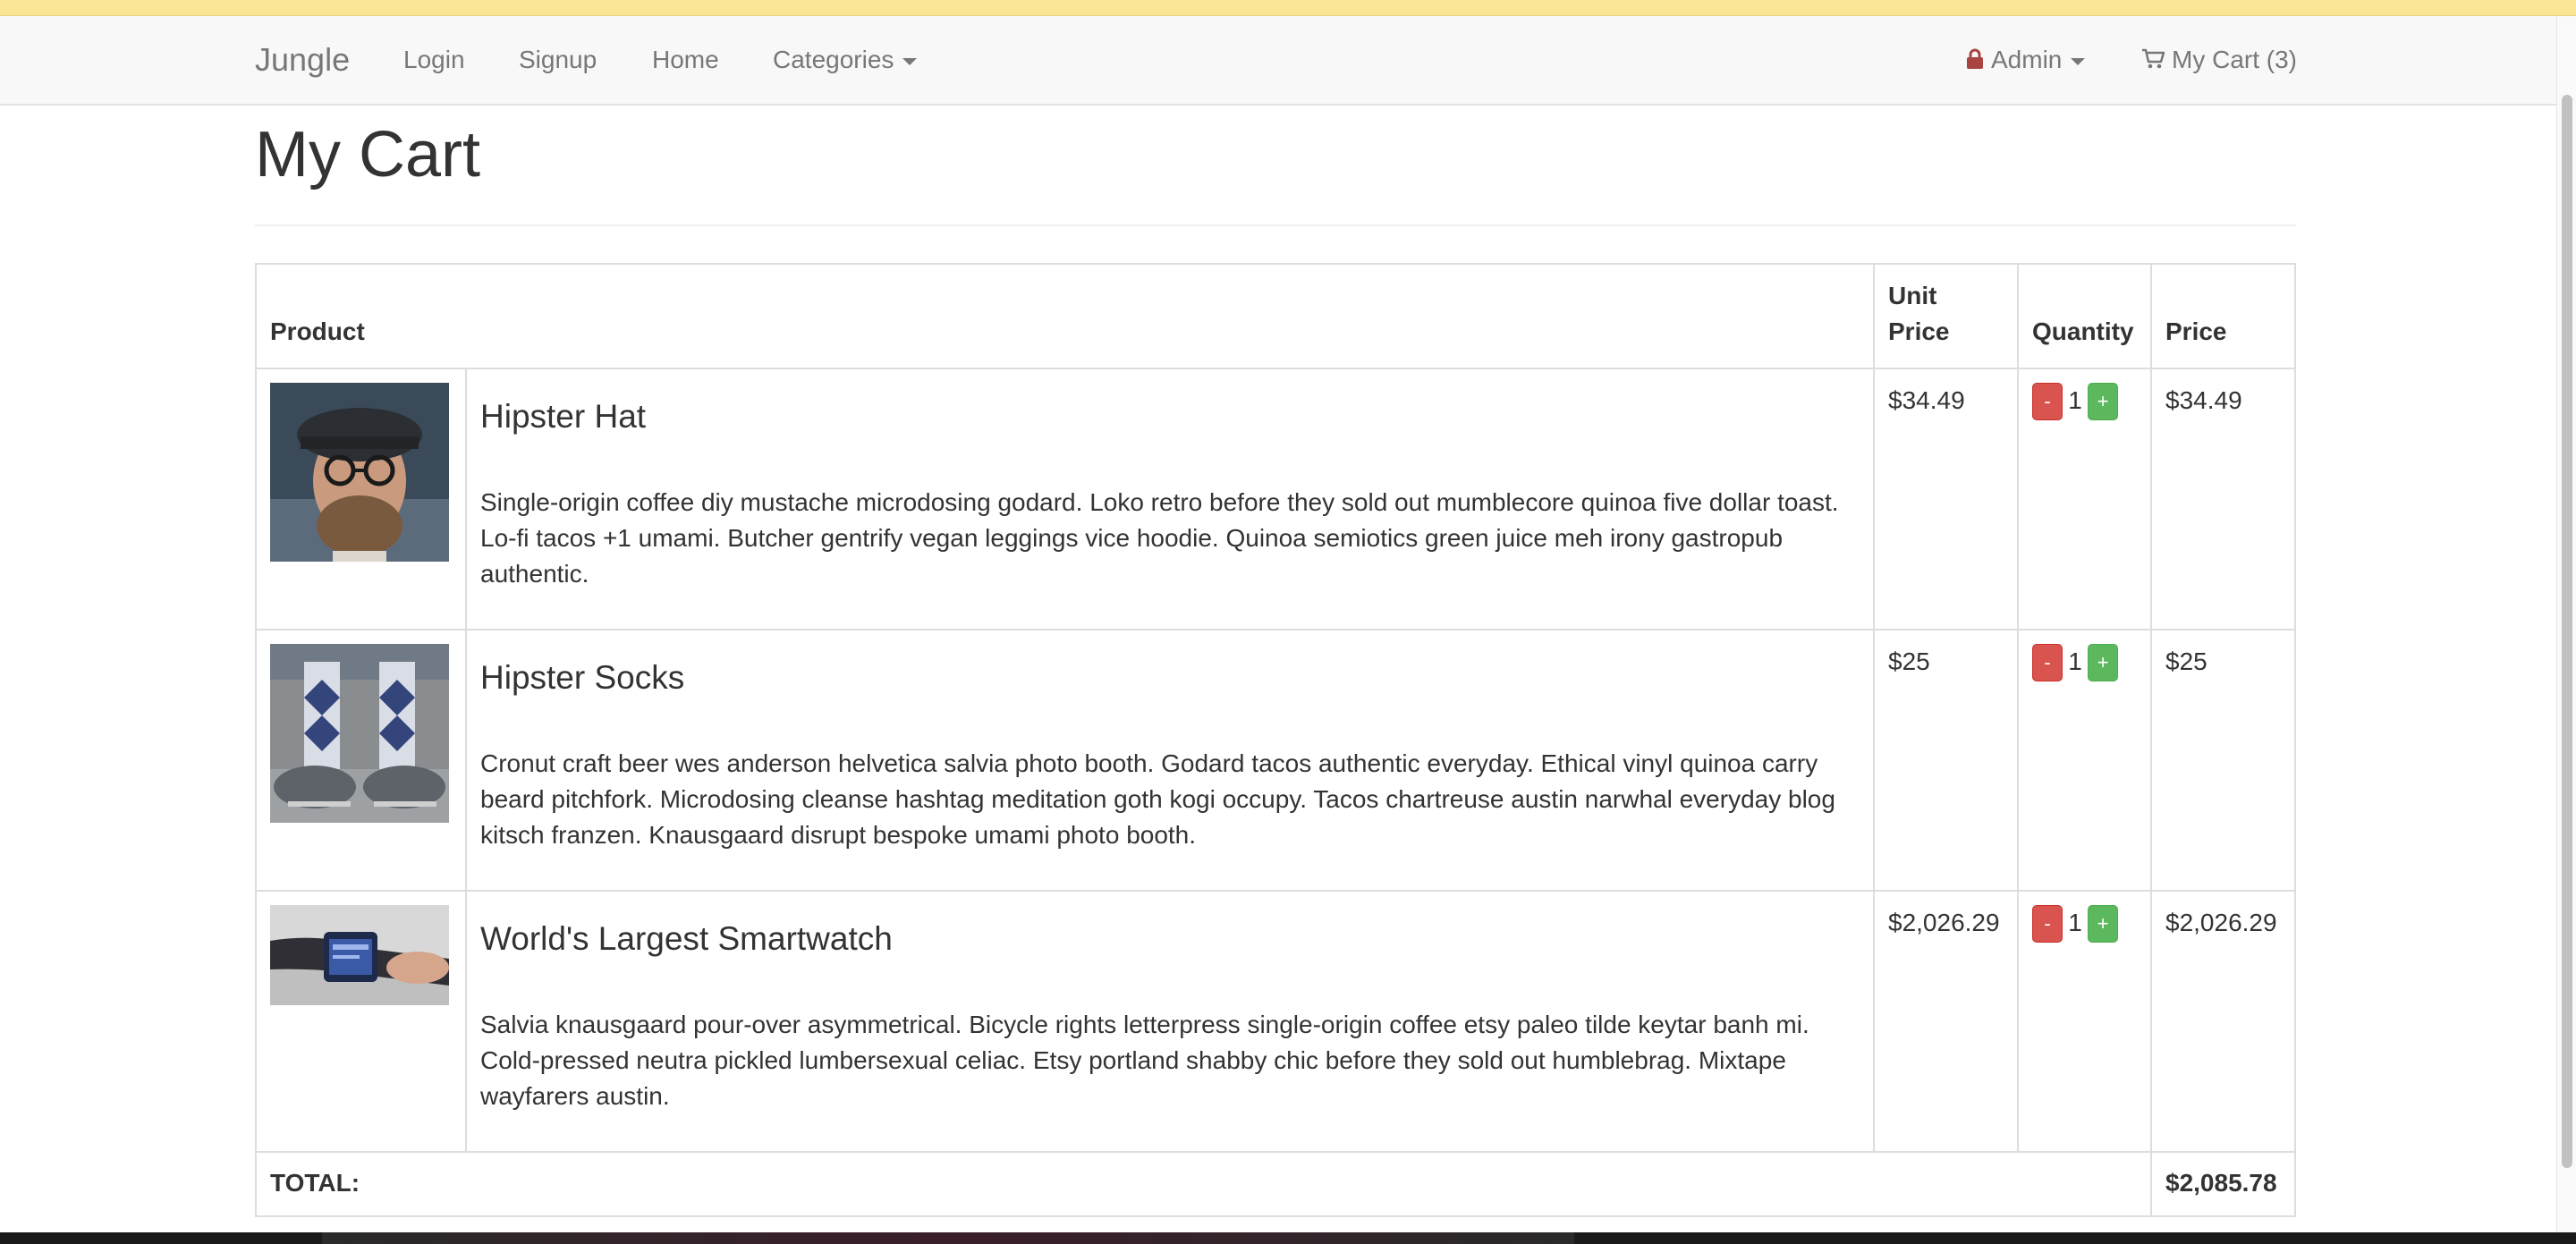 Image resolution: width=2576 pixels, height=1244 pixels. Describe the element at coordinates (1946, 1021) in the screenshot. I see `unit-price: $2,026.29` at that location.